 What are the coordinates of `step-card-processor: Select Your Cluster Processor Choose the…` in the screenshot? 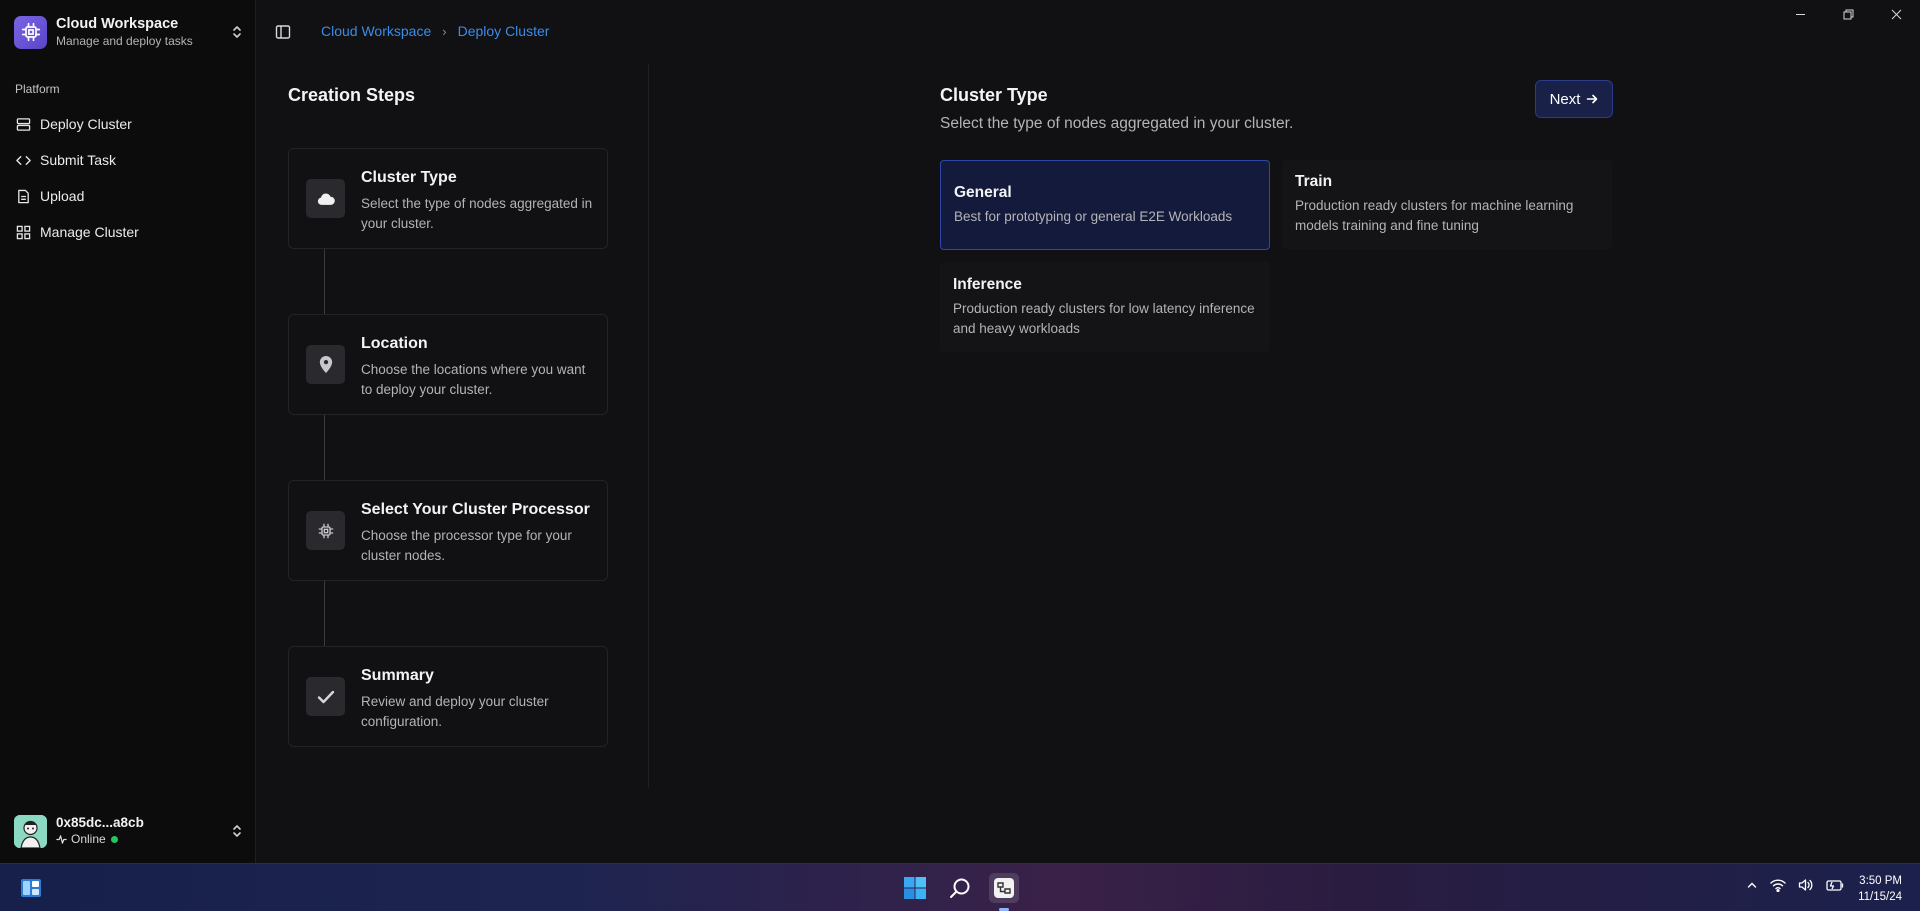 It's located at (448, 530).